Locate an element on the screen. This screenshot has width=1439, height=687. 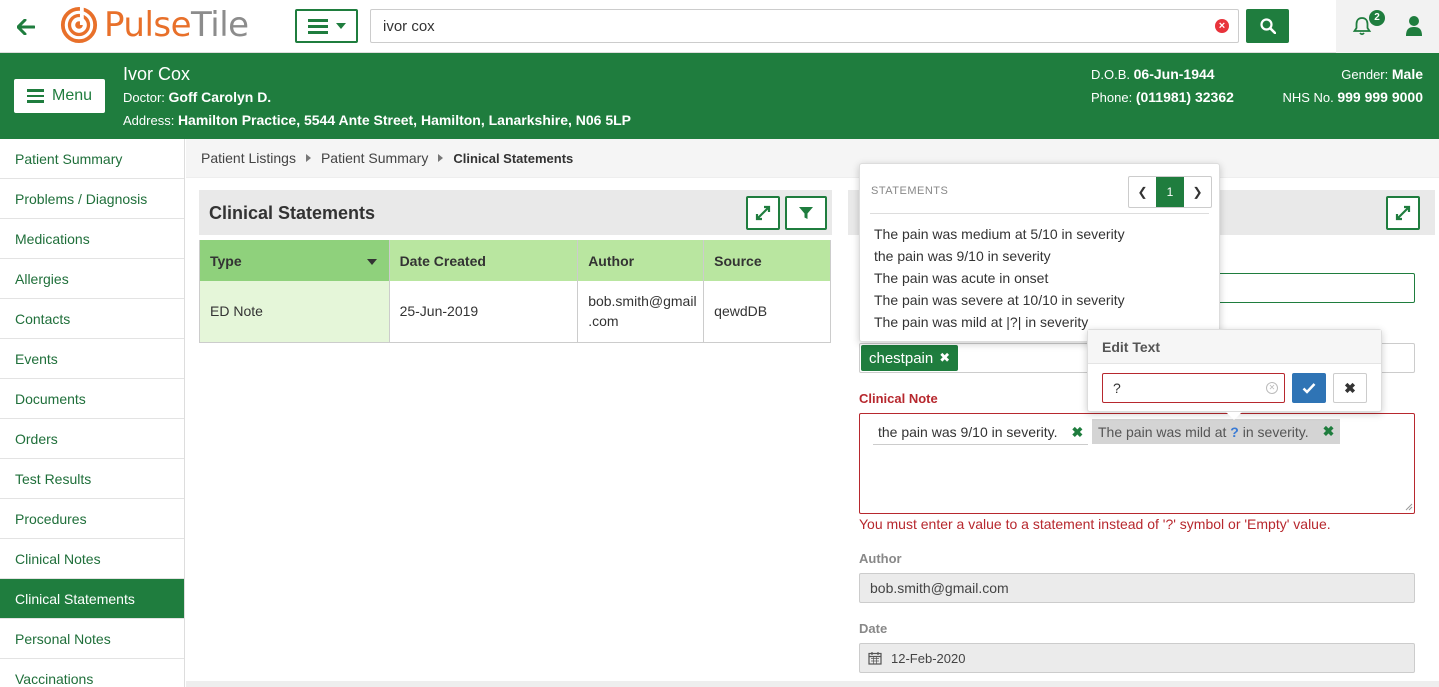
sidebar-item-clinical-statements: Clinical Statements is located at coordinates (92, 599).